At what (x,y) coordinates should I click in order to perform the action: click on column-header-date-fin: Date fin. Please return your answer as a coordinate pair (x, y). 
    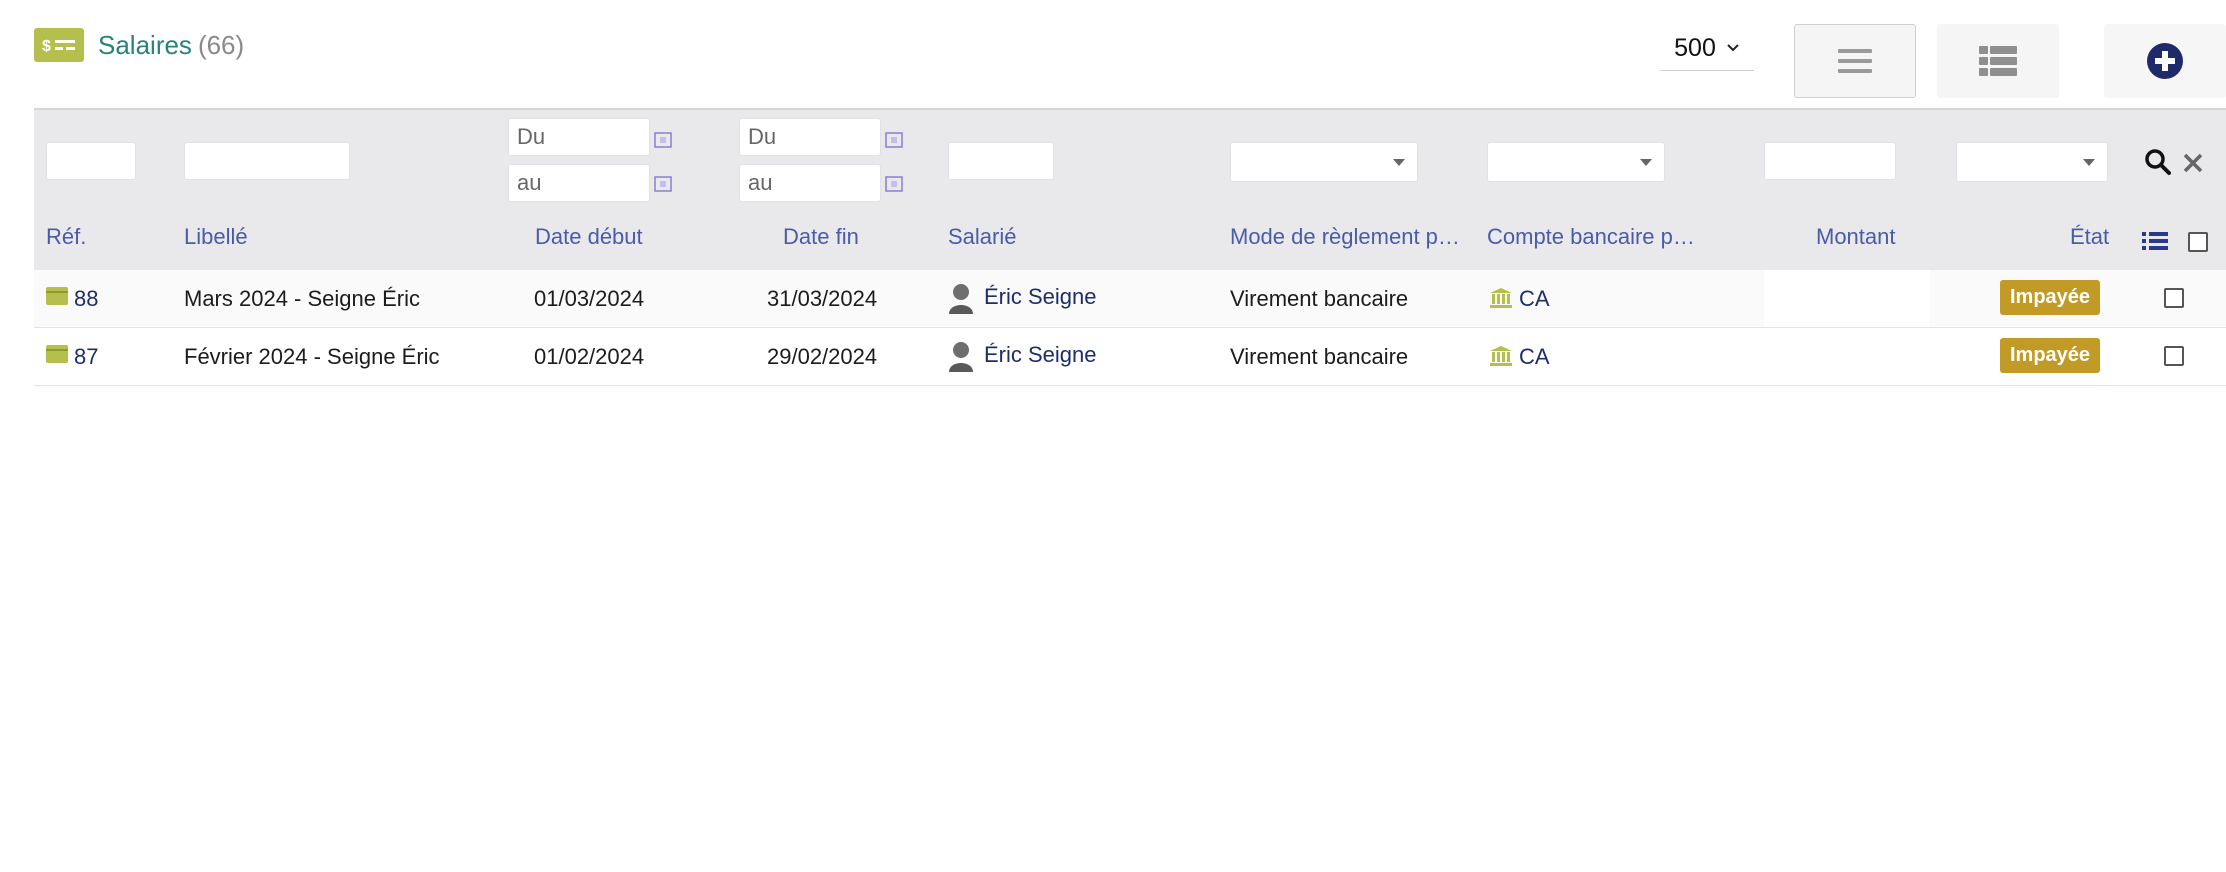
    Looking at the image, I should click on (821, 237).